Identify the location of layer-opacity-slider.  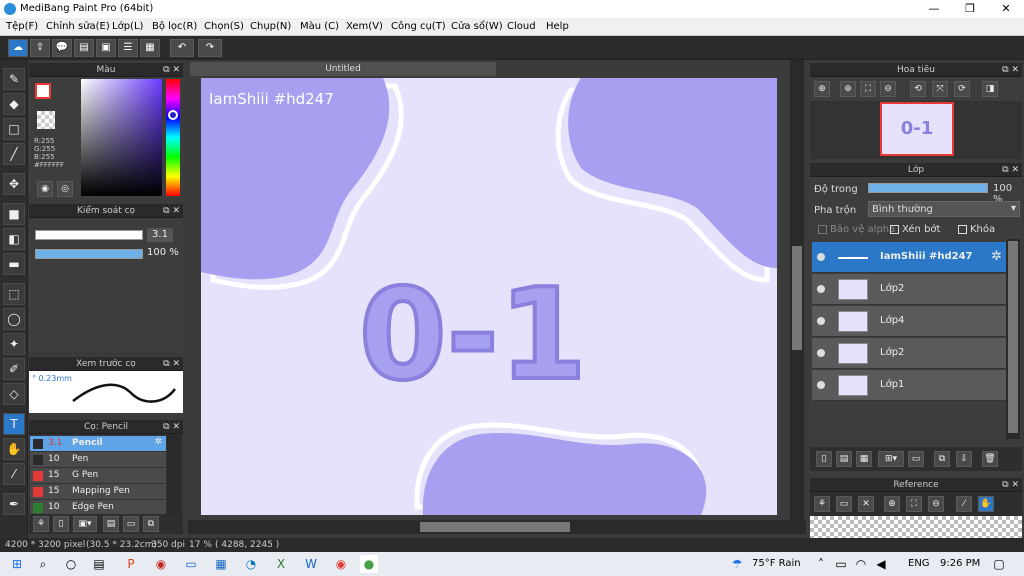
(928, 188).